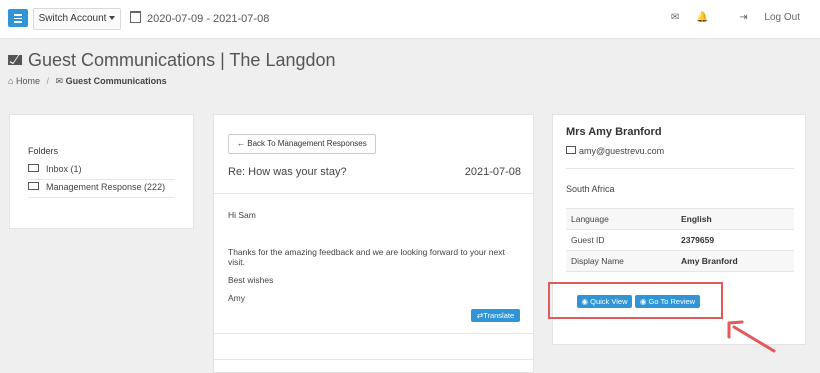 The width and height of the screenshot is (820, 373). What do you see at coordinates (251, 280) in the screenshot?
I see `message-signoff: Best wishes` at bounding box center [251, 280].